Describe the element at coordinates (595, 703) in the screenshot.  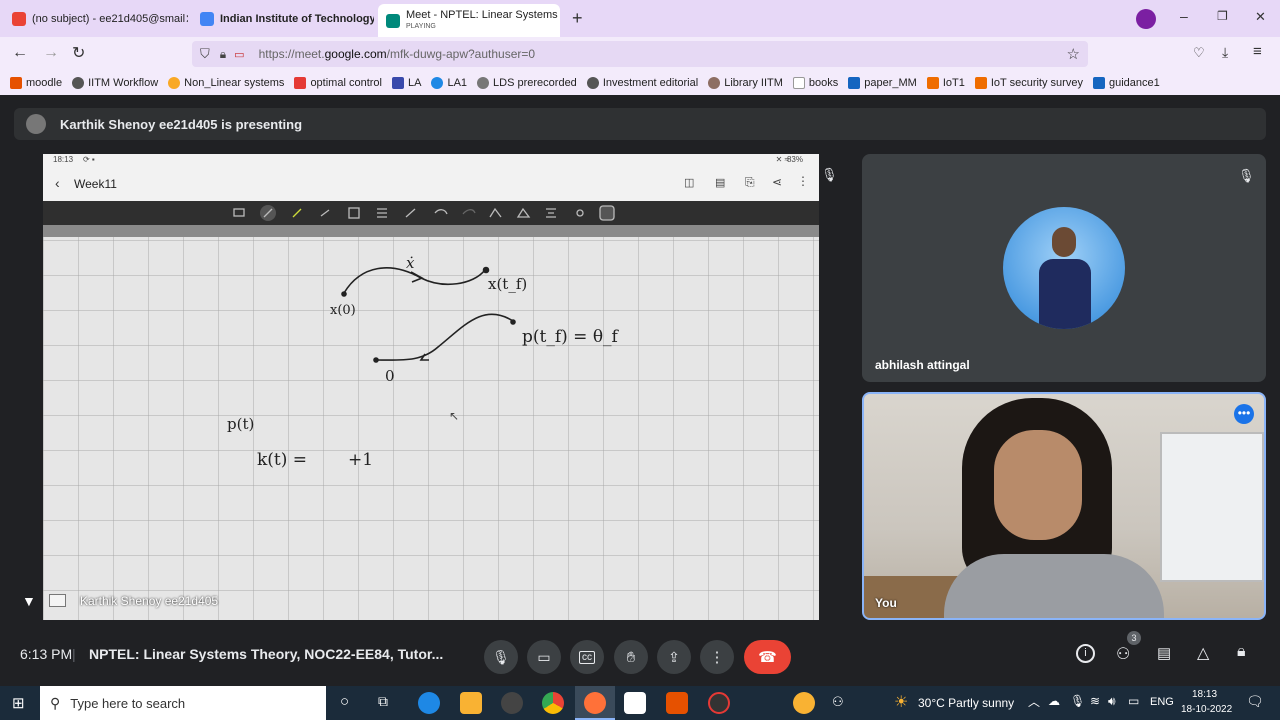
I see `firefox-taskbar-item` at that location.